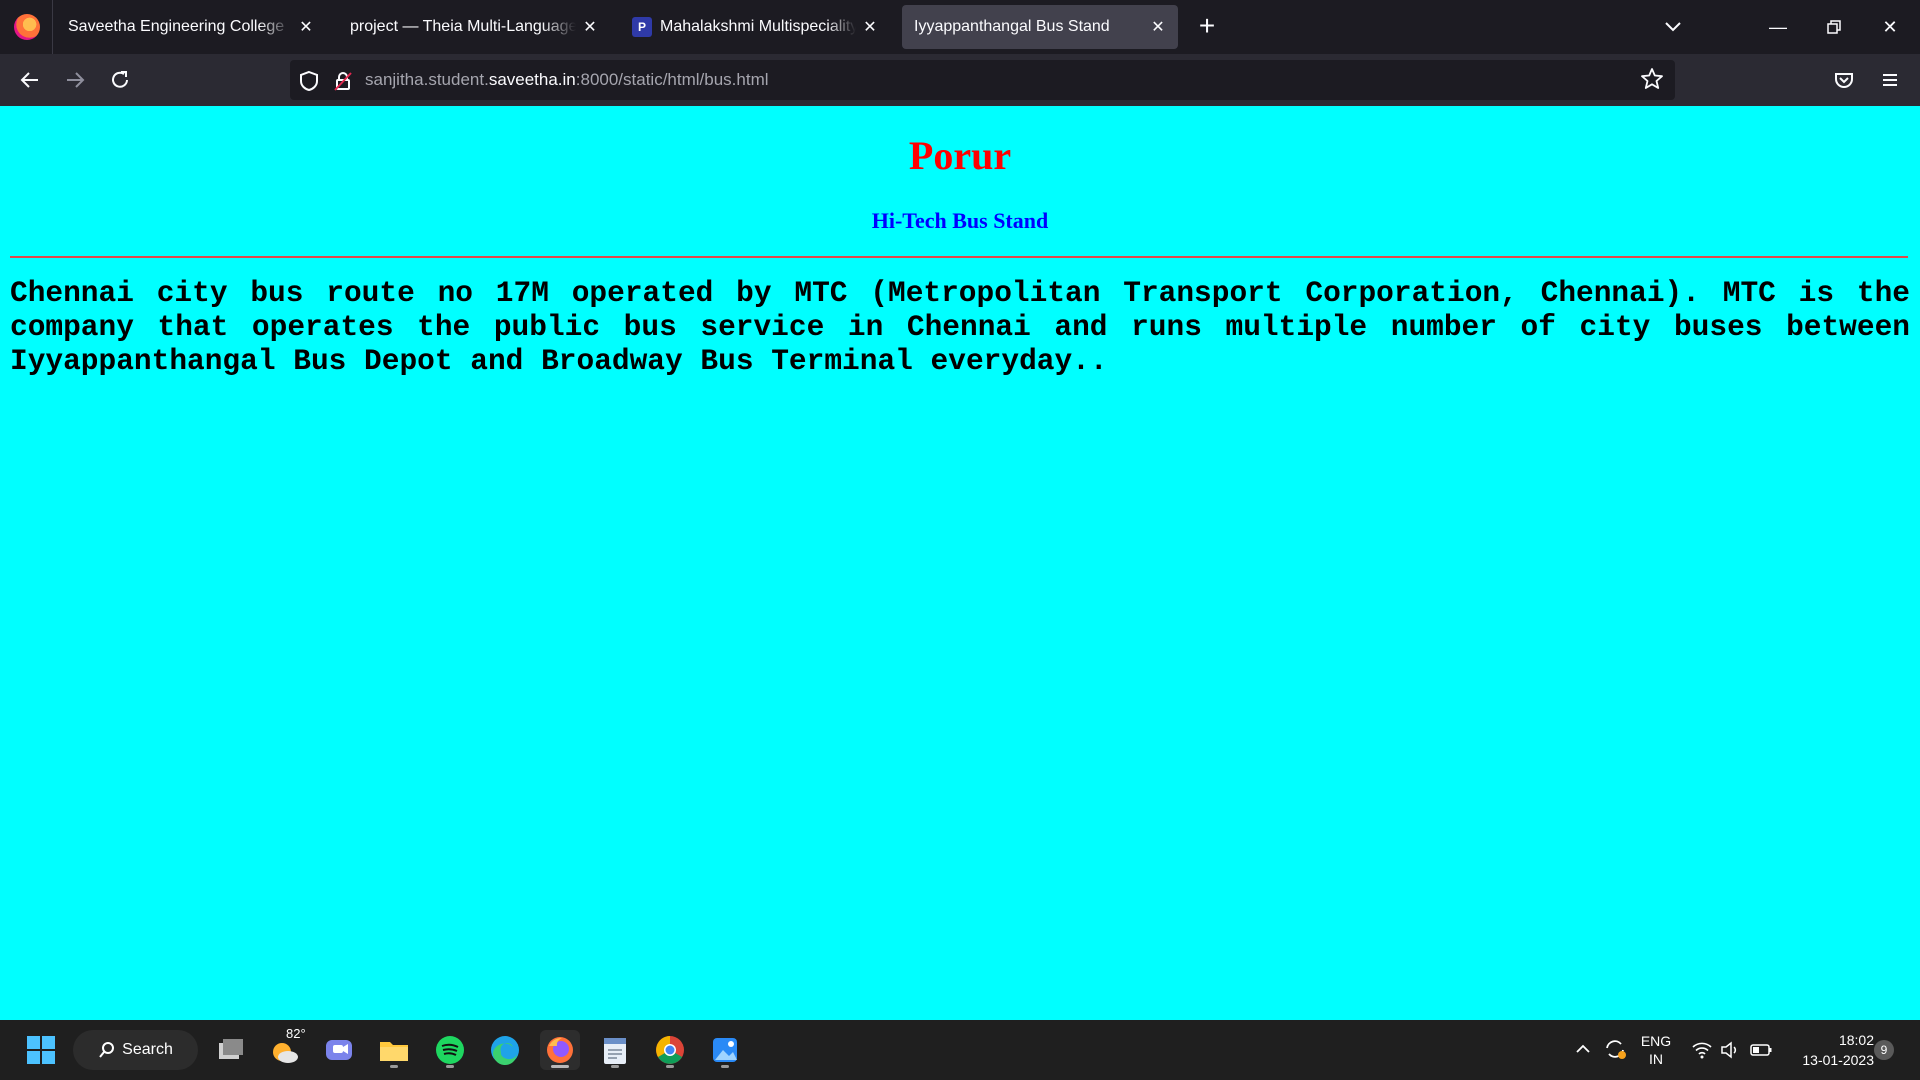 The height and width of the screenshot is (1080, 1920). I want to click on windows-start-icon, so click(41, 1050).